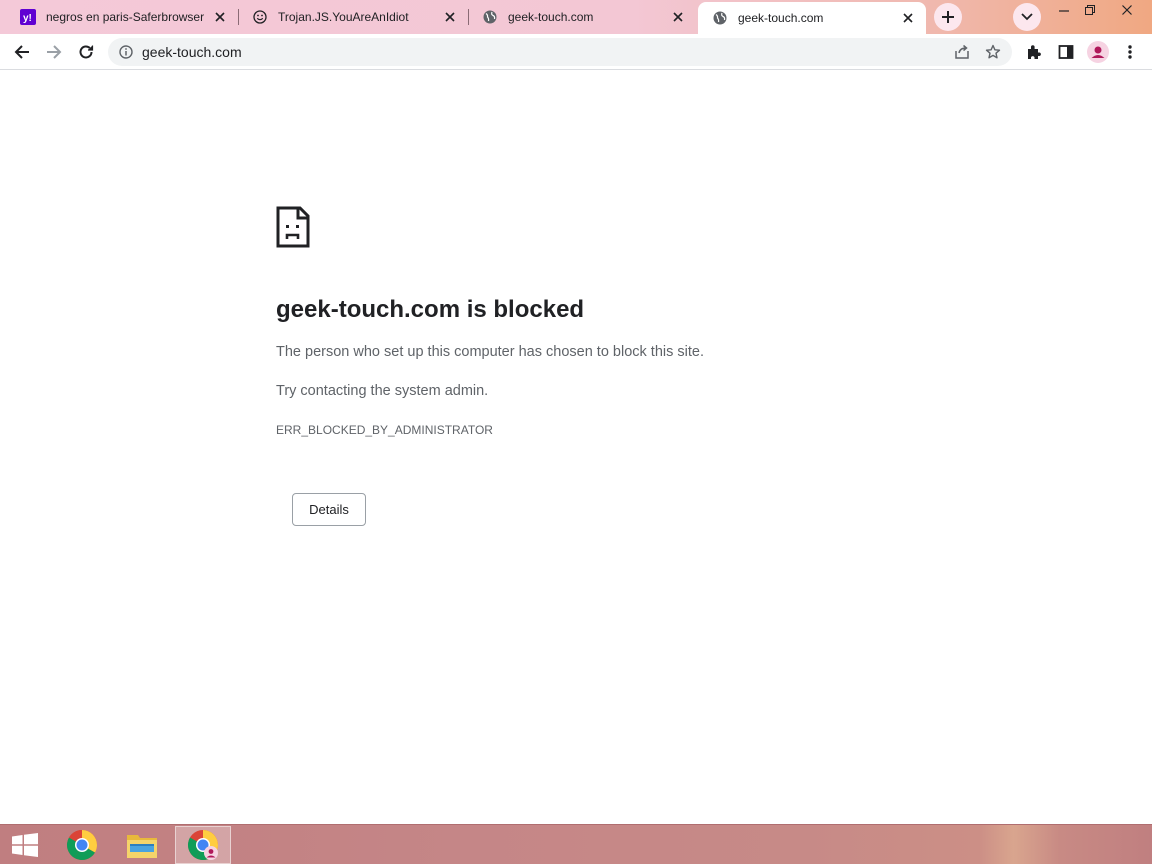 The width and height of the screenshot is (1152, 864). What do you see at coordinates (546, 52) in the screenshot?
I see `url-text: geek-touch.com` at bounding box center [546, 52].